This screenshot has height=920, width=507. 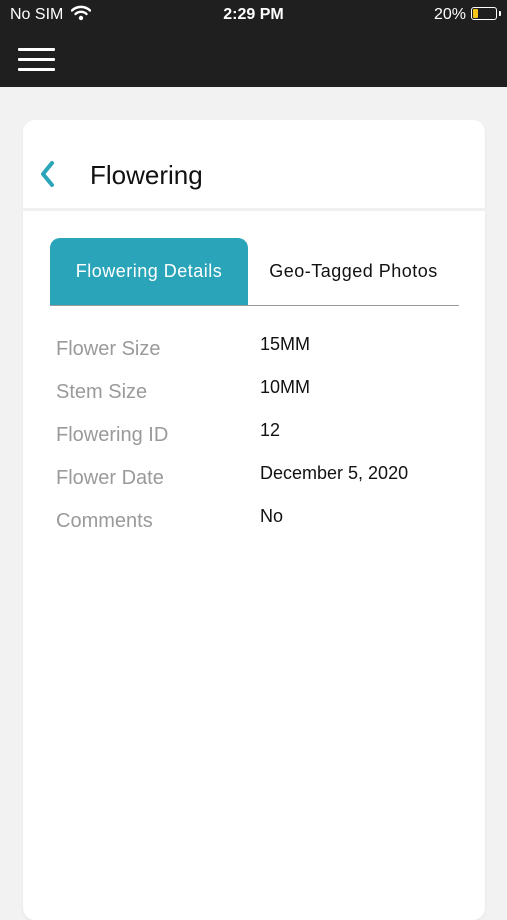 I want to click on detail-label: Flowering ID, so click(x=112, y=435).